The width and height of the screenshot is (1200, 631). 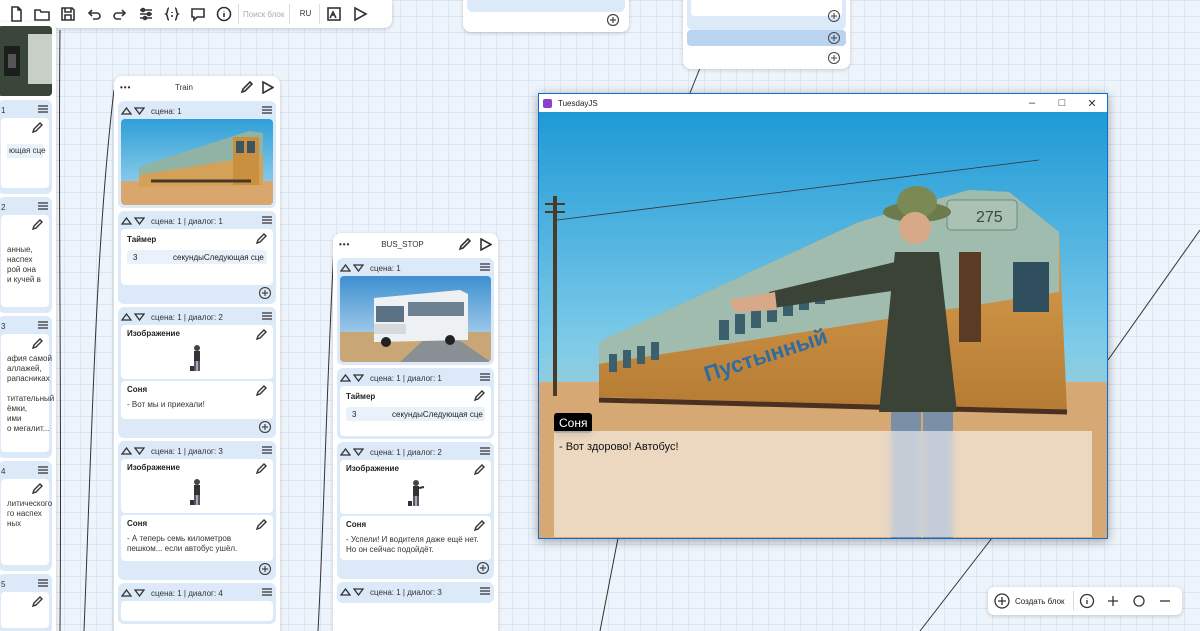 I want to click on variables-icon, so click(x=172, y=14).